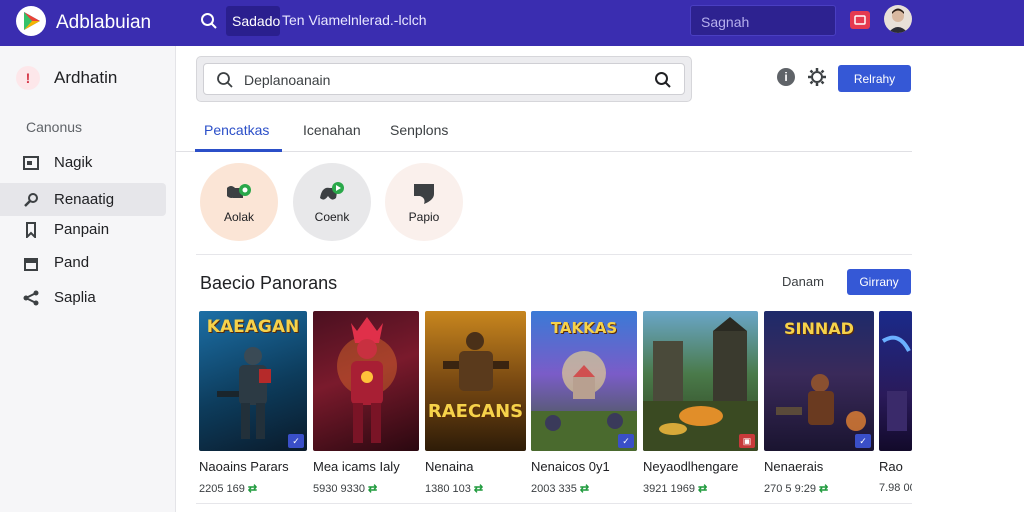 The height and width of the screenshot is (512, 1024). What do you see at coordinates (222, 489) in the screenshot?
I see `game-stats: 2205 169` at bounding box center [222, 489].